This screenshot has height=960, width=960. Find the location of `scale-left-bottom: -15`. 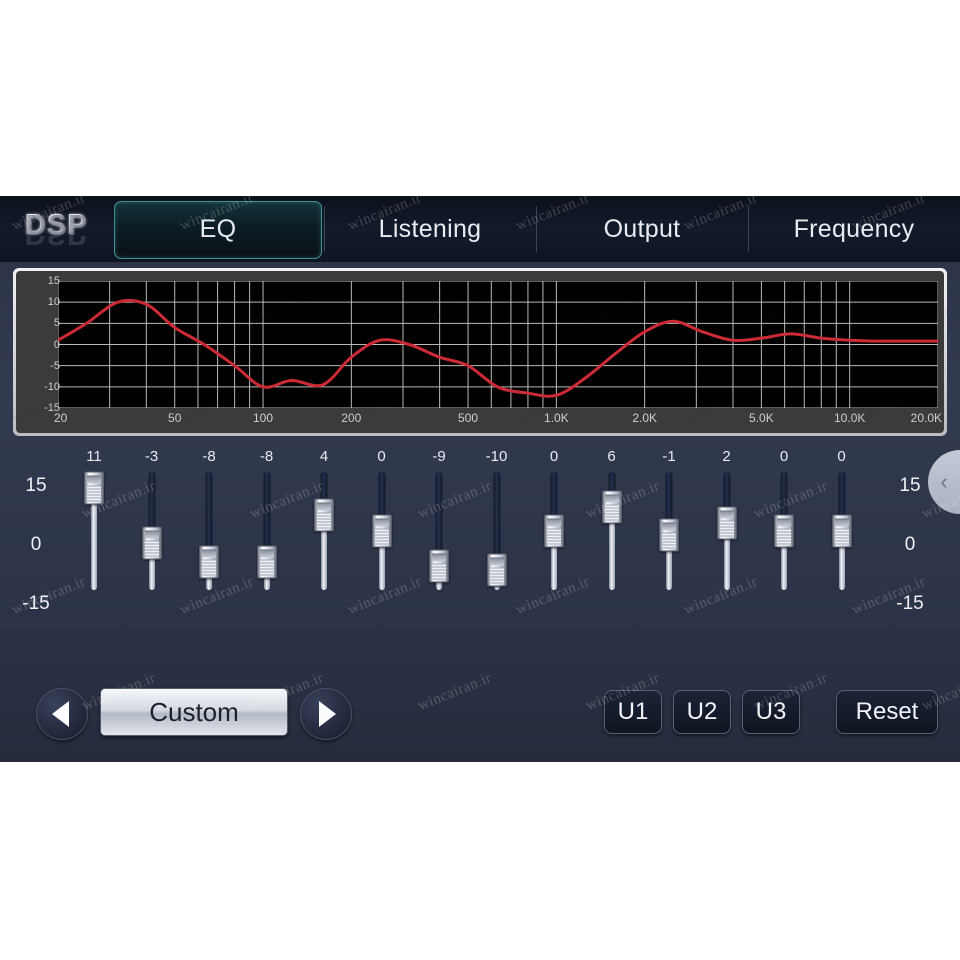

scale-left-bottom: -15 is located at coordinates (36, 603).